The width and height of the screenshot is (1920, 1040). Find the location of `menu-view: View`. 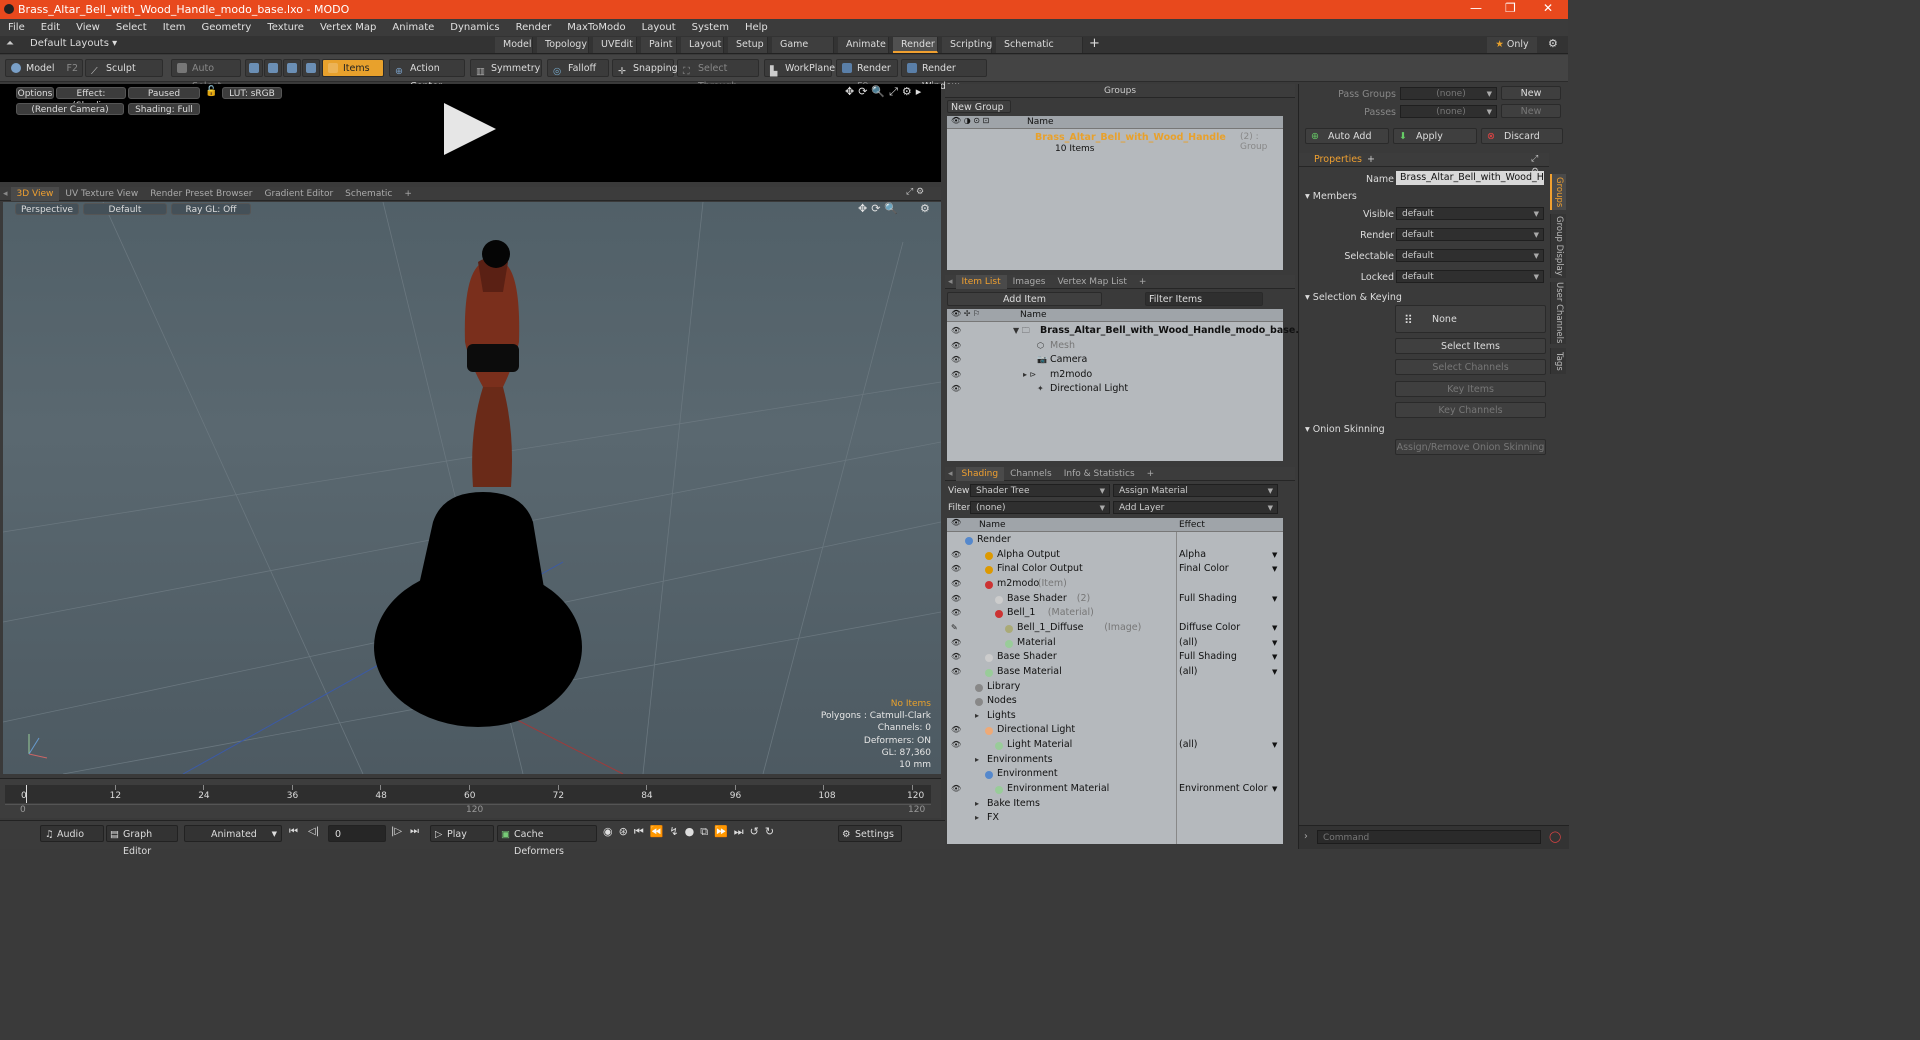

menu-view: View is located at coordinates (88, 27).